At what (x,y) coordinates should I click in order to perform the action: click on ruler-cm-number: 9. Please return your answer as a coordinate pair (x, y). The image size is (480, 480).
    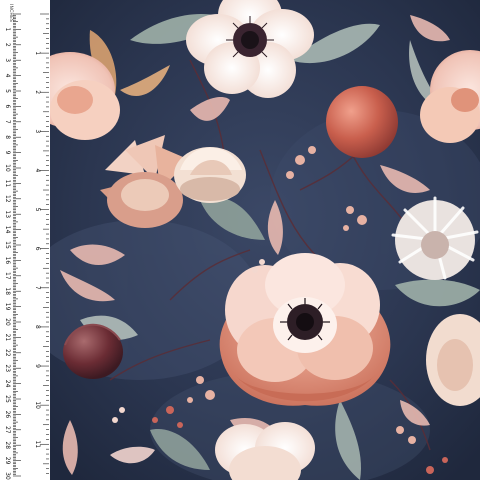
    Looking at the image, I should click on (7, 153).